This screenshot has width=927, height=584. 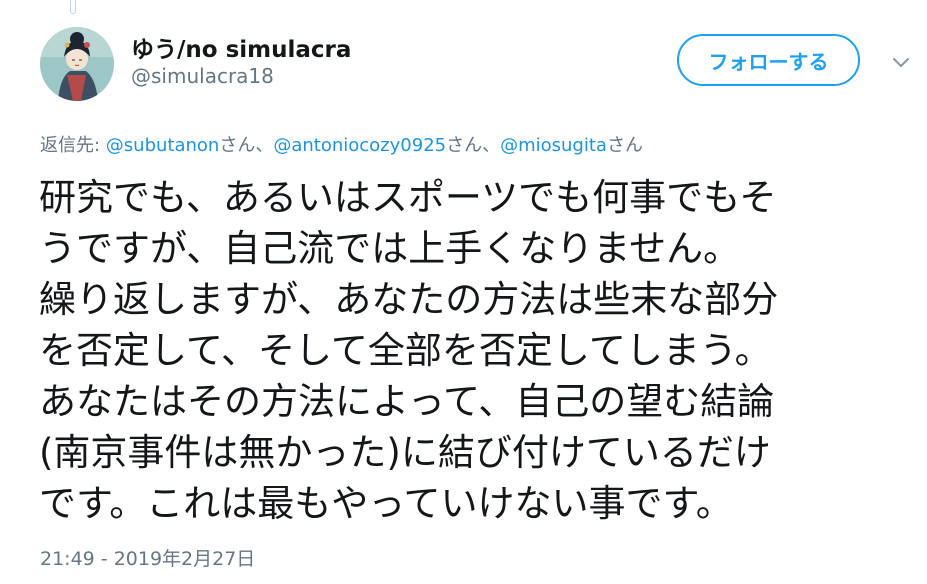 What do you see at coordinates (163, 145) in the screenshot?
I see `mention-link: @subutanon` at bounding box center [163, 145].